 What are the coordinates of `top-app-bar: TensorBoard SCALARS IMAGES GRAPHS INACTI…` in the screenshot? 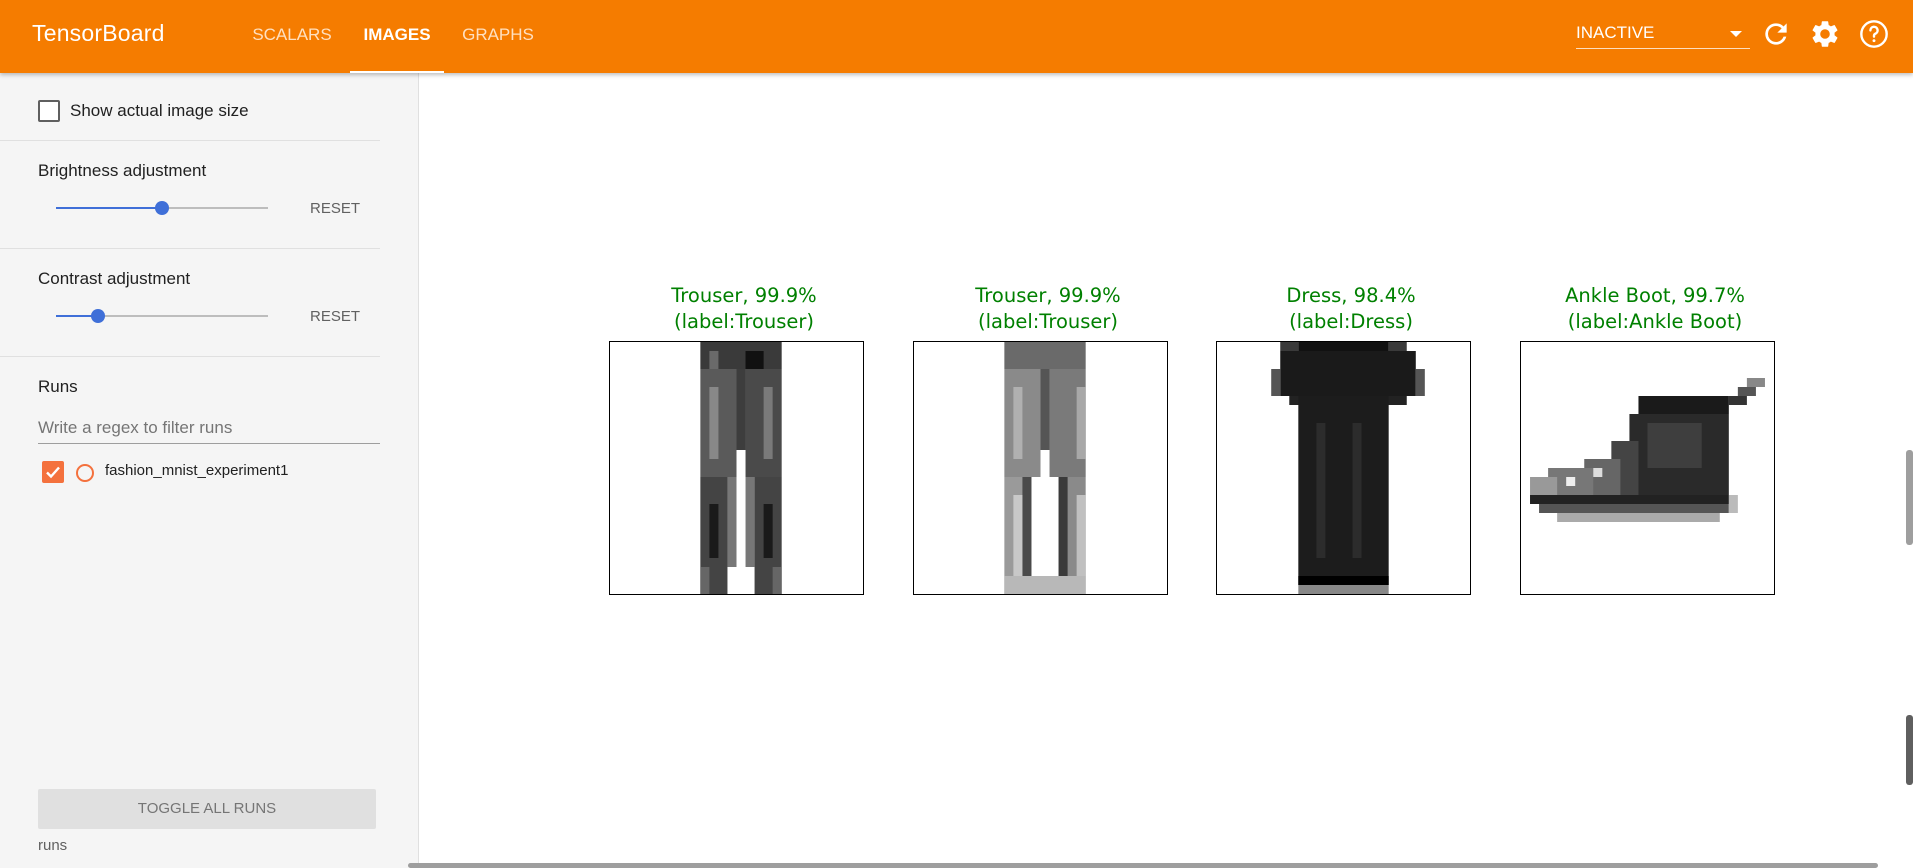 It's located at (956, 36).